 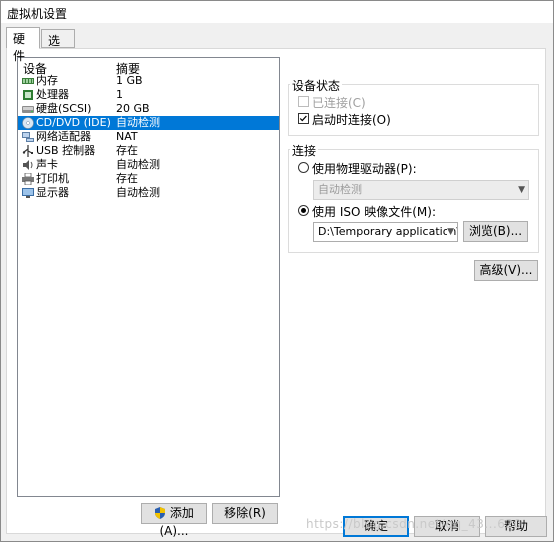 What do you see at coordinates (316, 85) in the screenshot?
I see `device-status-title: 设备状态` at bounding box center [316, 85].